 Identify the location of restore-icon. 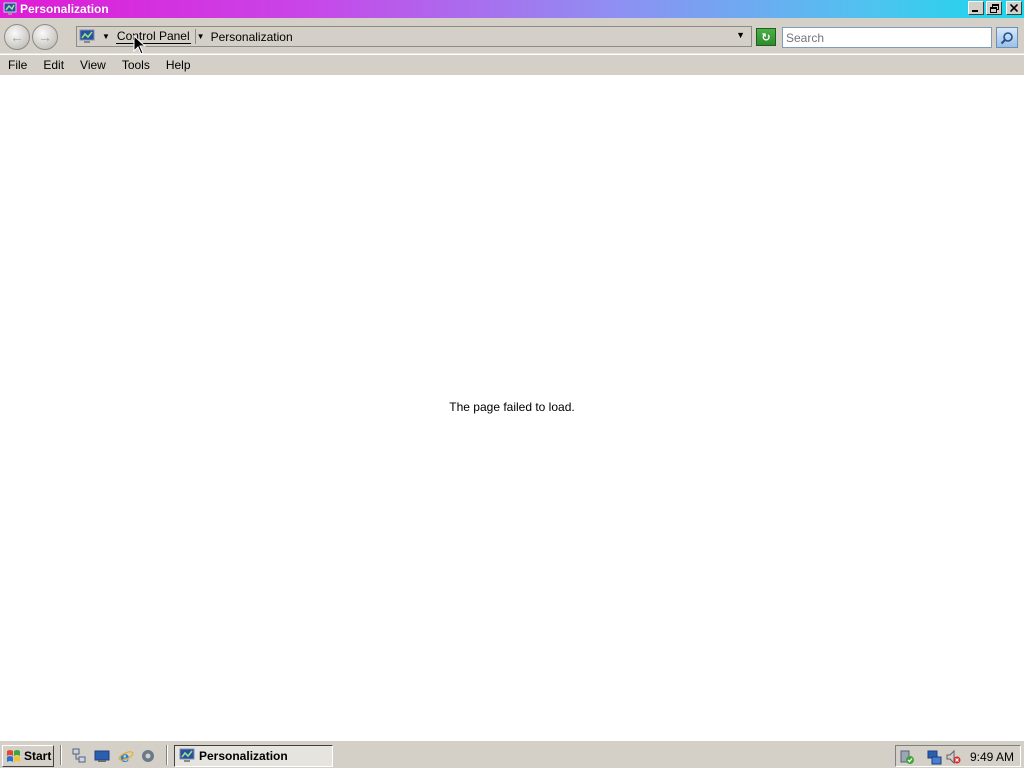
(994, 8).